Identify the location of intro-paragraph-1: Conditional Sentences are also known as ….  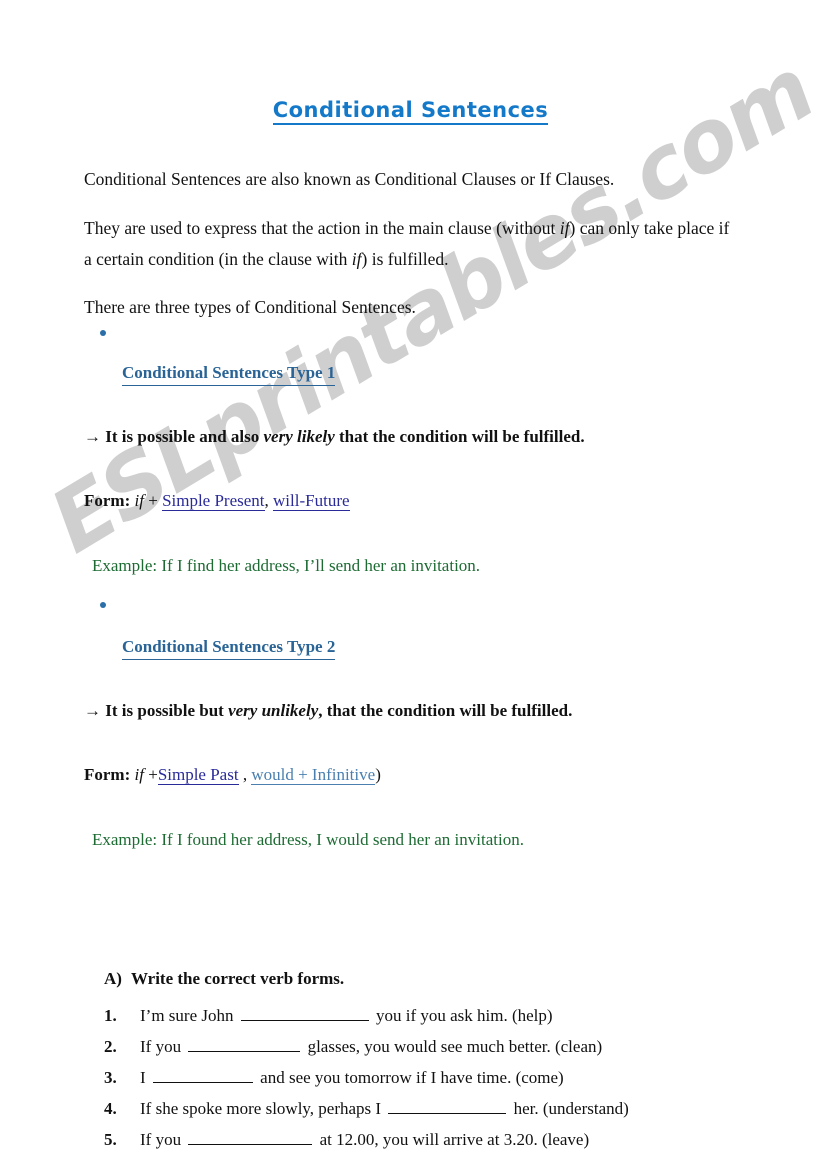
(349, 179).